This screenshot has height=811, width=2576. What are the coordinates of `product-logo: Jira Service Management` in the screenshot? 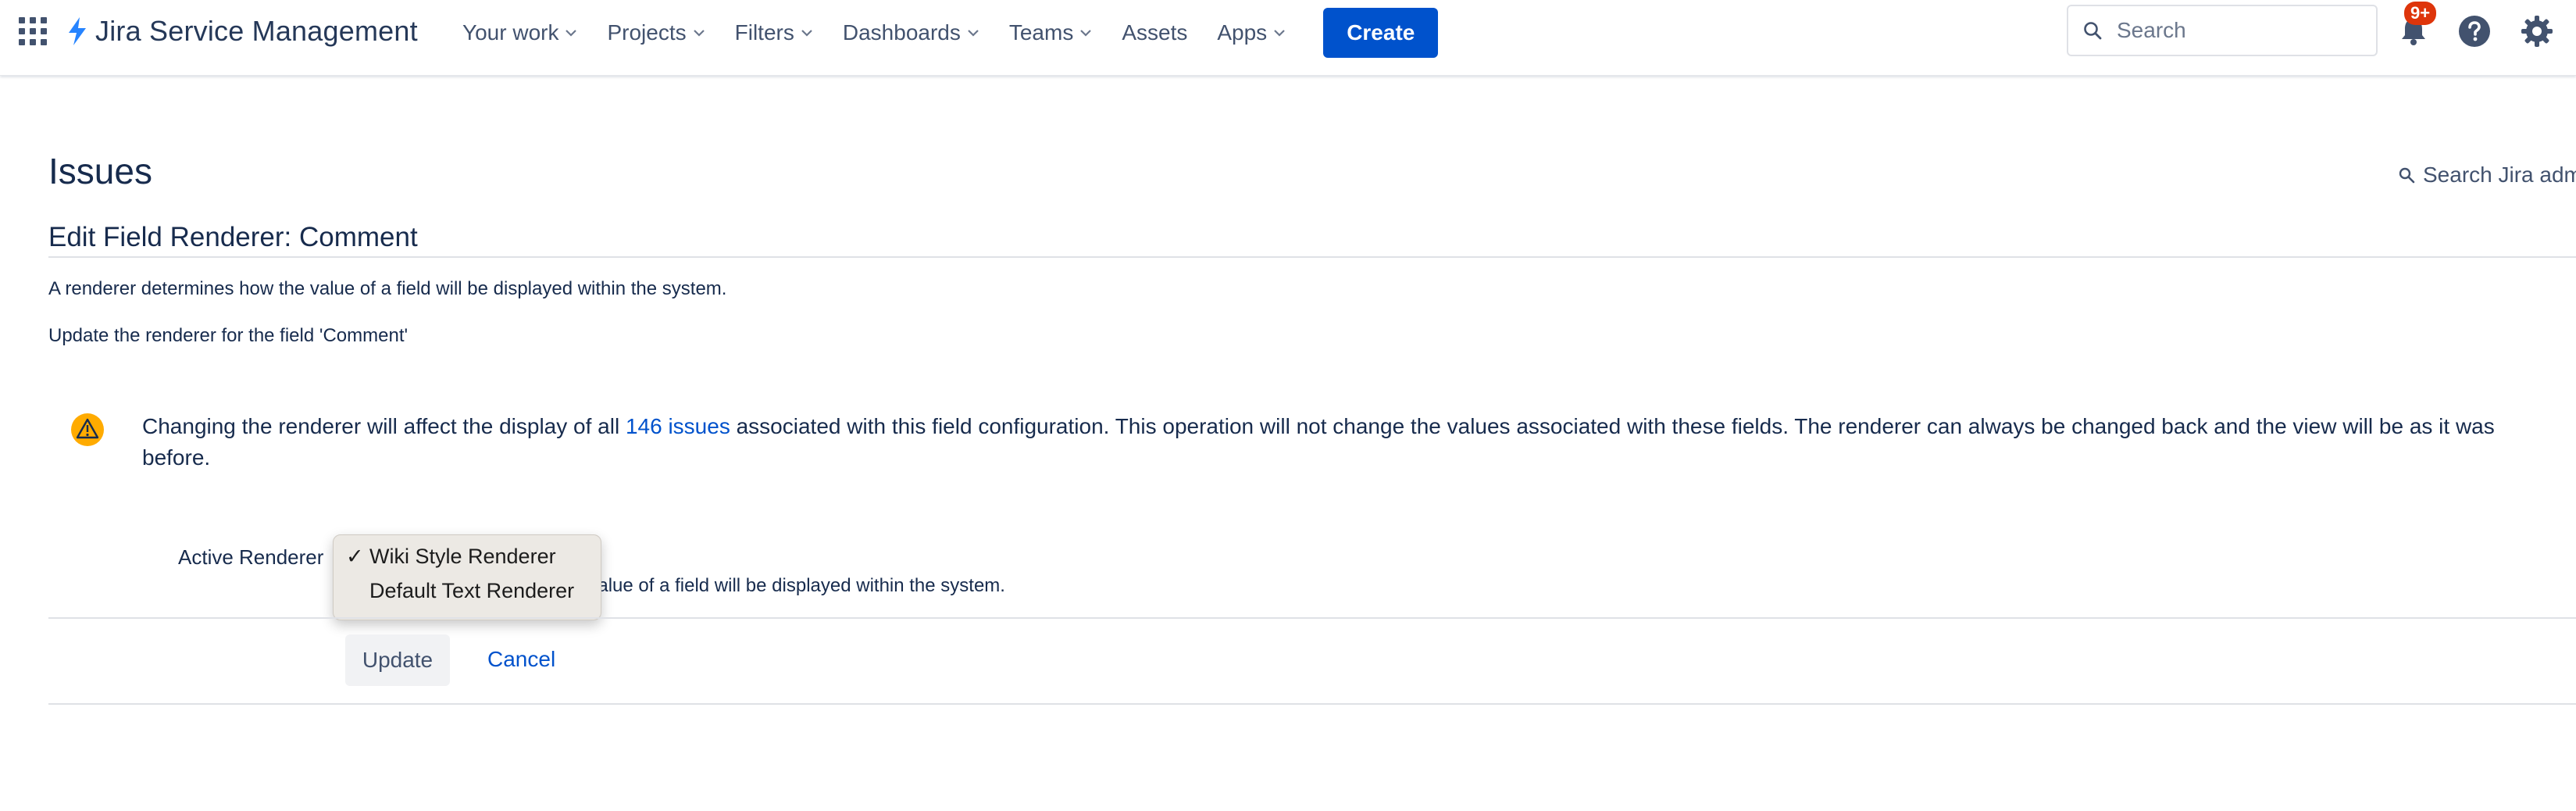 It's located at (241, 31).